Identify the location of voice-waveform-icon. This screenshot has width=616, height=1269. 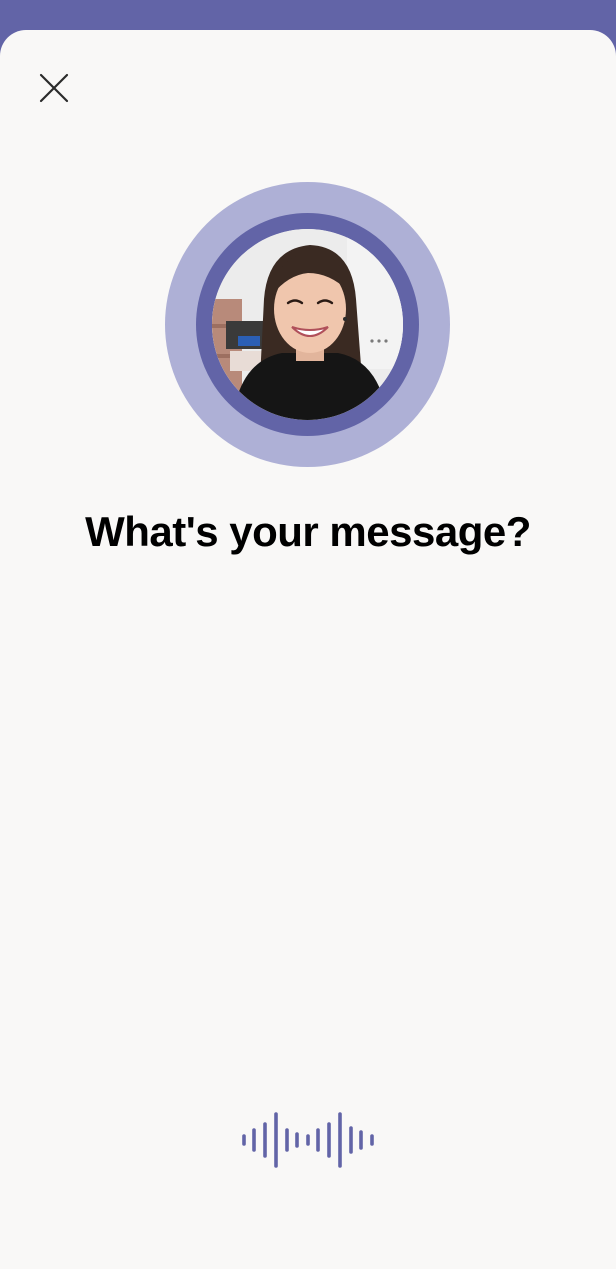
(308, 1140).